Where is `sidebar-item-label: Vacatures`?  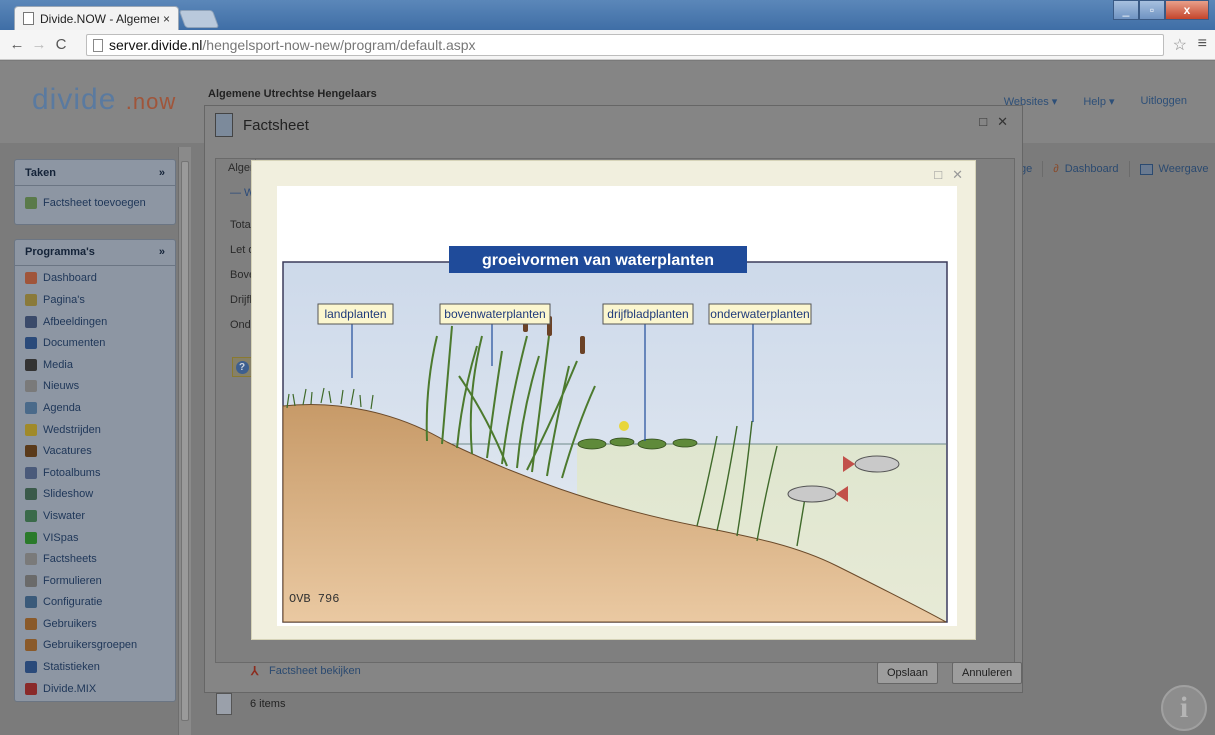
sidebar-item-label: Vacatures is located at coordinates (67, 451).